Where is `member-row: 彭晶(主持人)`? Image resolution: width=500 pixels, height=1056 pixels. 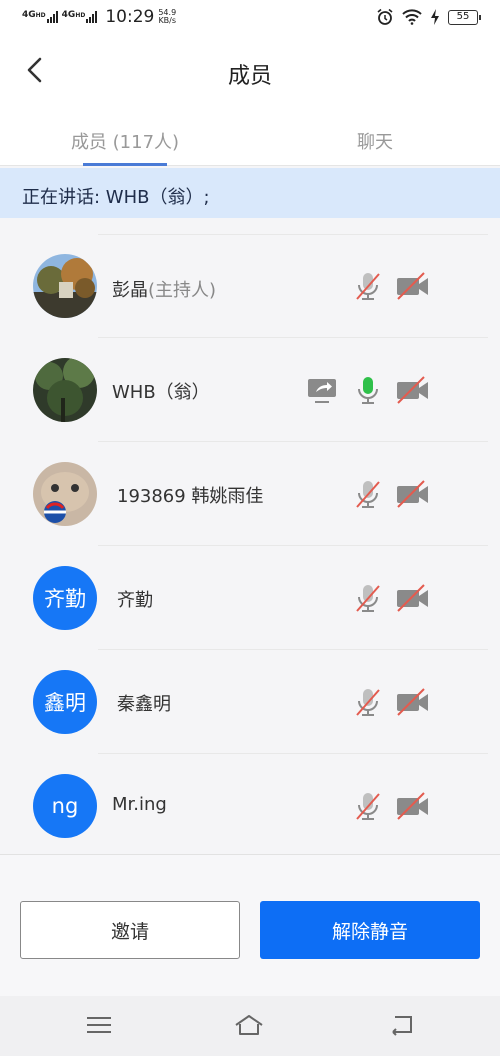 member-row: 彭晶(主持人) is located at coordinates (250, 286).